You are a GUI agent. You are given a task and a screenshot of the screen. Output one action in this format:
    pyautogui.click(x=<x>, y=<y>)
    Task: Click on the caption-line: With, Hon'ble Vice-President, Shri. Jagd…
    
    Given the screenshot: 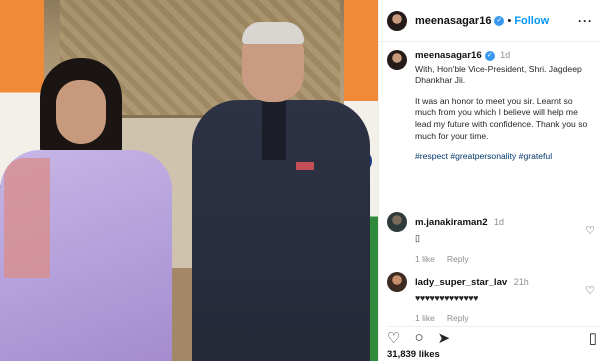 What is the action you would take?
    pyautogui.click(x=498, y=74)
    